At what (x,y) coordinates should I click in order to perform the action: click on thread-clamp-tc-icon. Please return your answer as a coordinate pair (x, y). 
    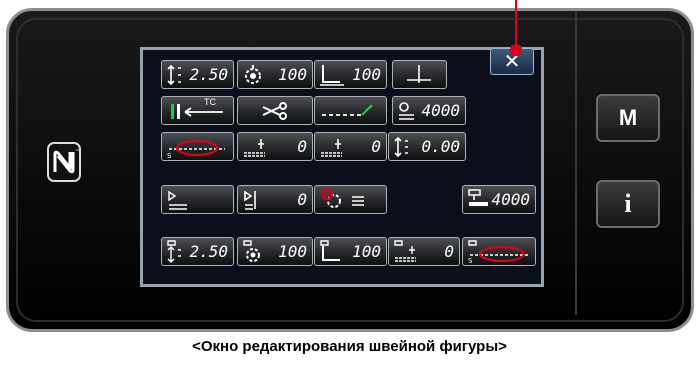
    Looking at the image, I should click on (197, 111).